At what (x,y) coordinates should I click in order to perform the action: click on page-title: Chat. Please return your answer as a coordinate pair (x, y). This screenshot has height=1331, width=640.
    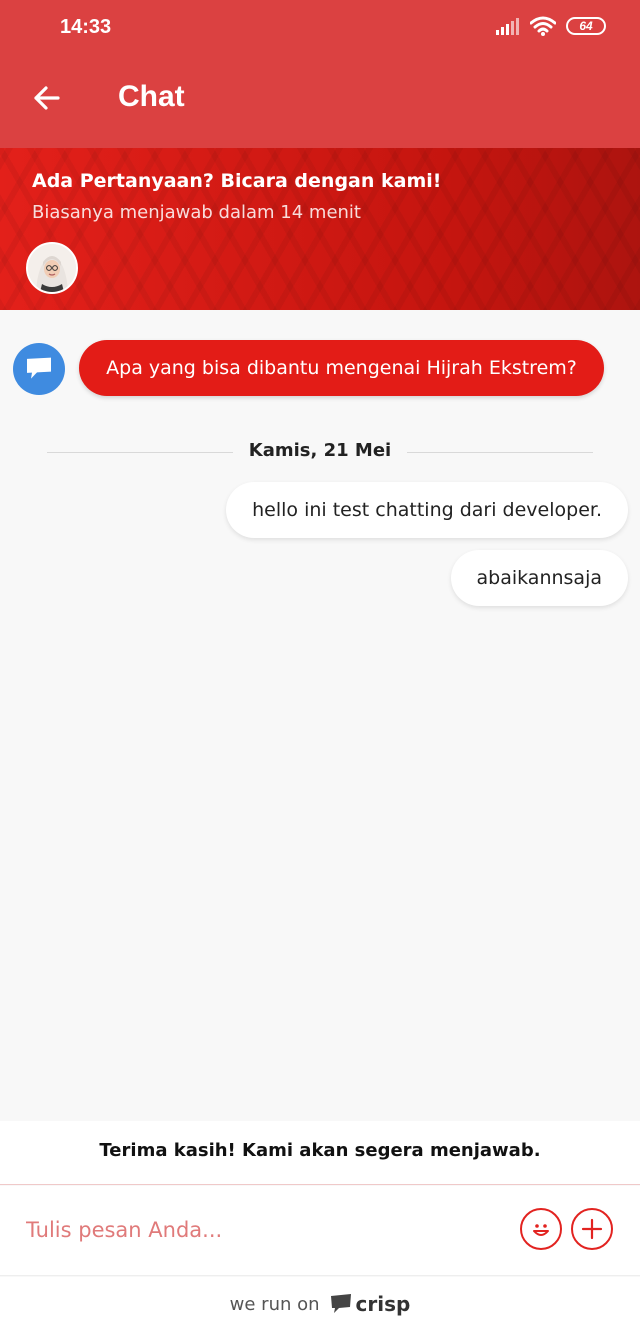
    Looking at the image, I should click on (151, 96).